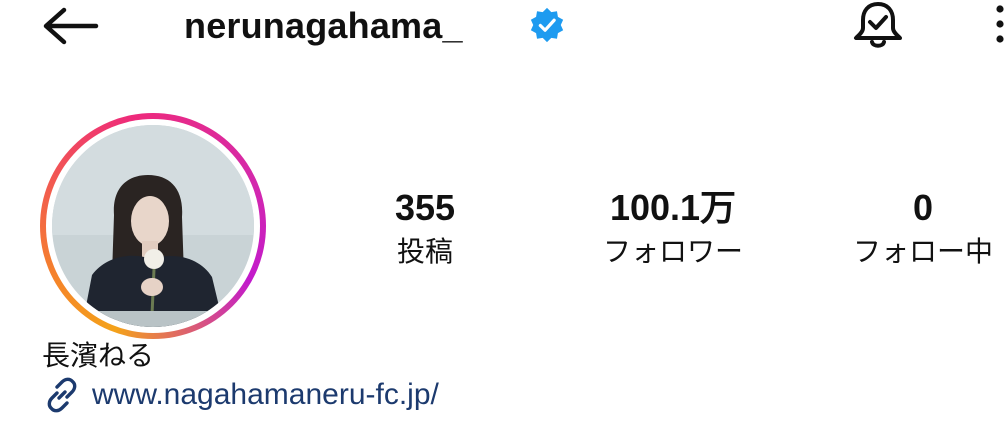  I want to click on notification-bell-button, so click(879, 27).